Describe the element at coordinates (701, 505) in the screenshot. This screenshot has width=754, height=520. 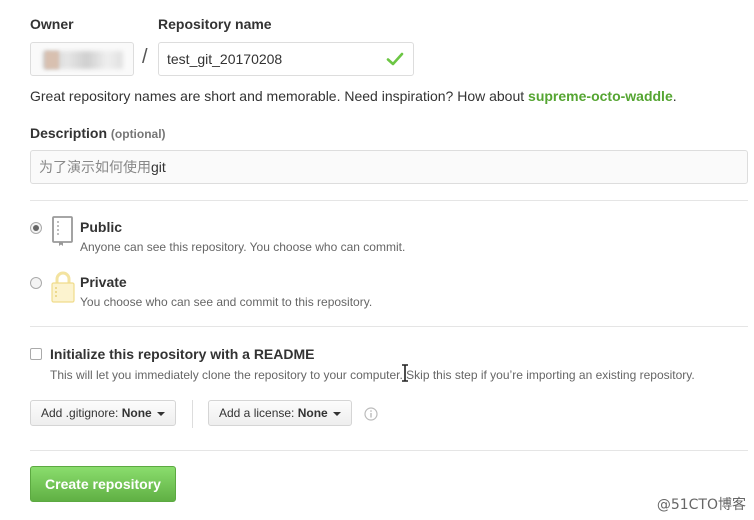
I see `watermark: @51CTO博客` at that location.